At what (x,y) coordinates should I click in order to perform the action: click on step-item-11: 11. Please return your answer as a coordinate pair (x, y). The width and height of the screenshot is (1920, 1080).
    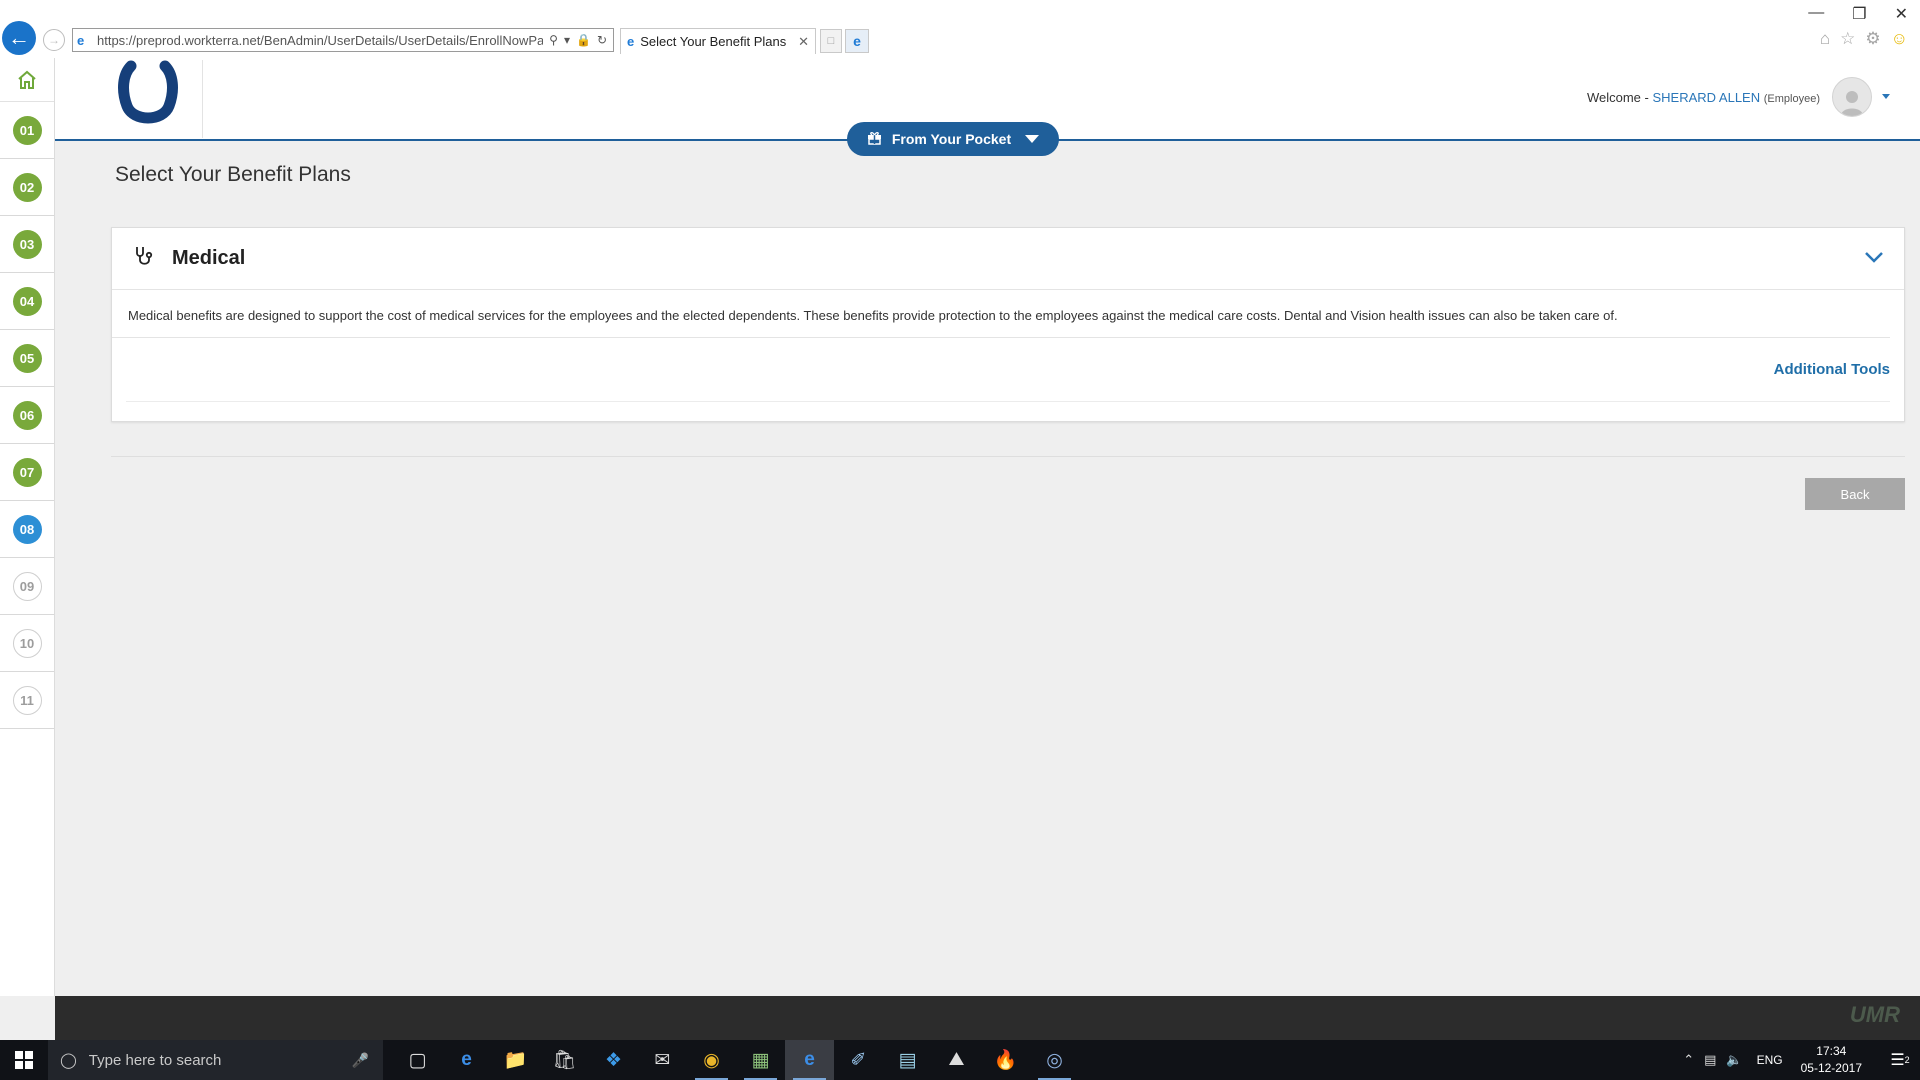
    Looking at the image, I should click on (27, 700).